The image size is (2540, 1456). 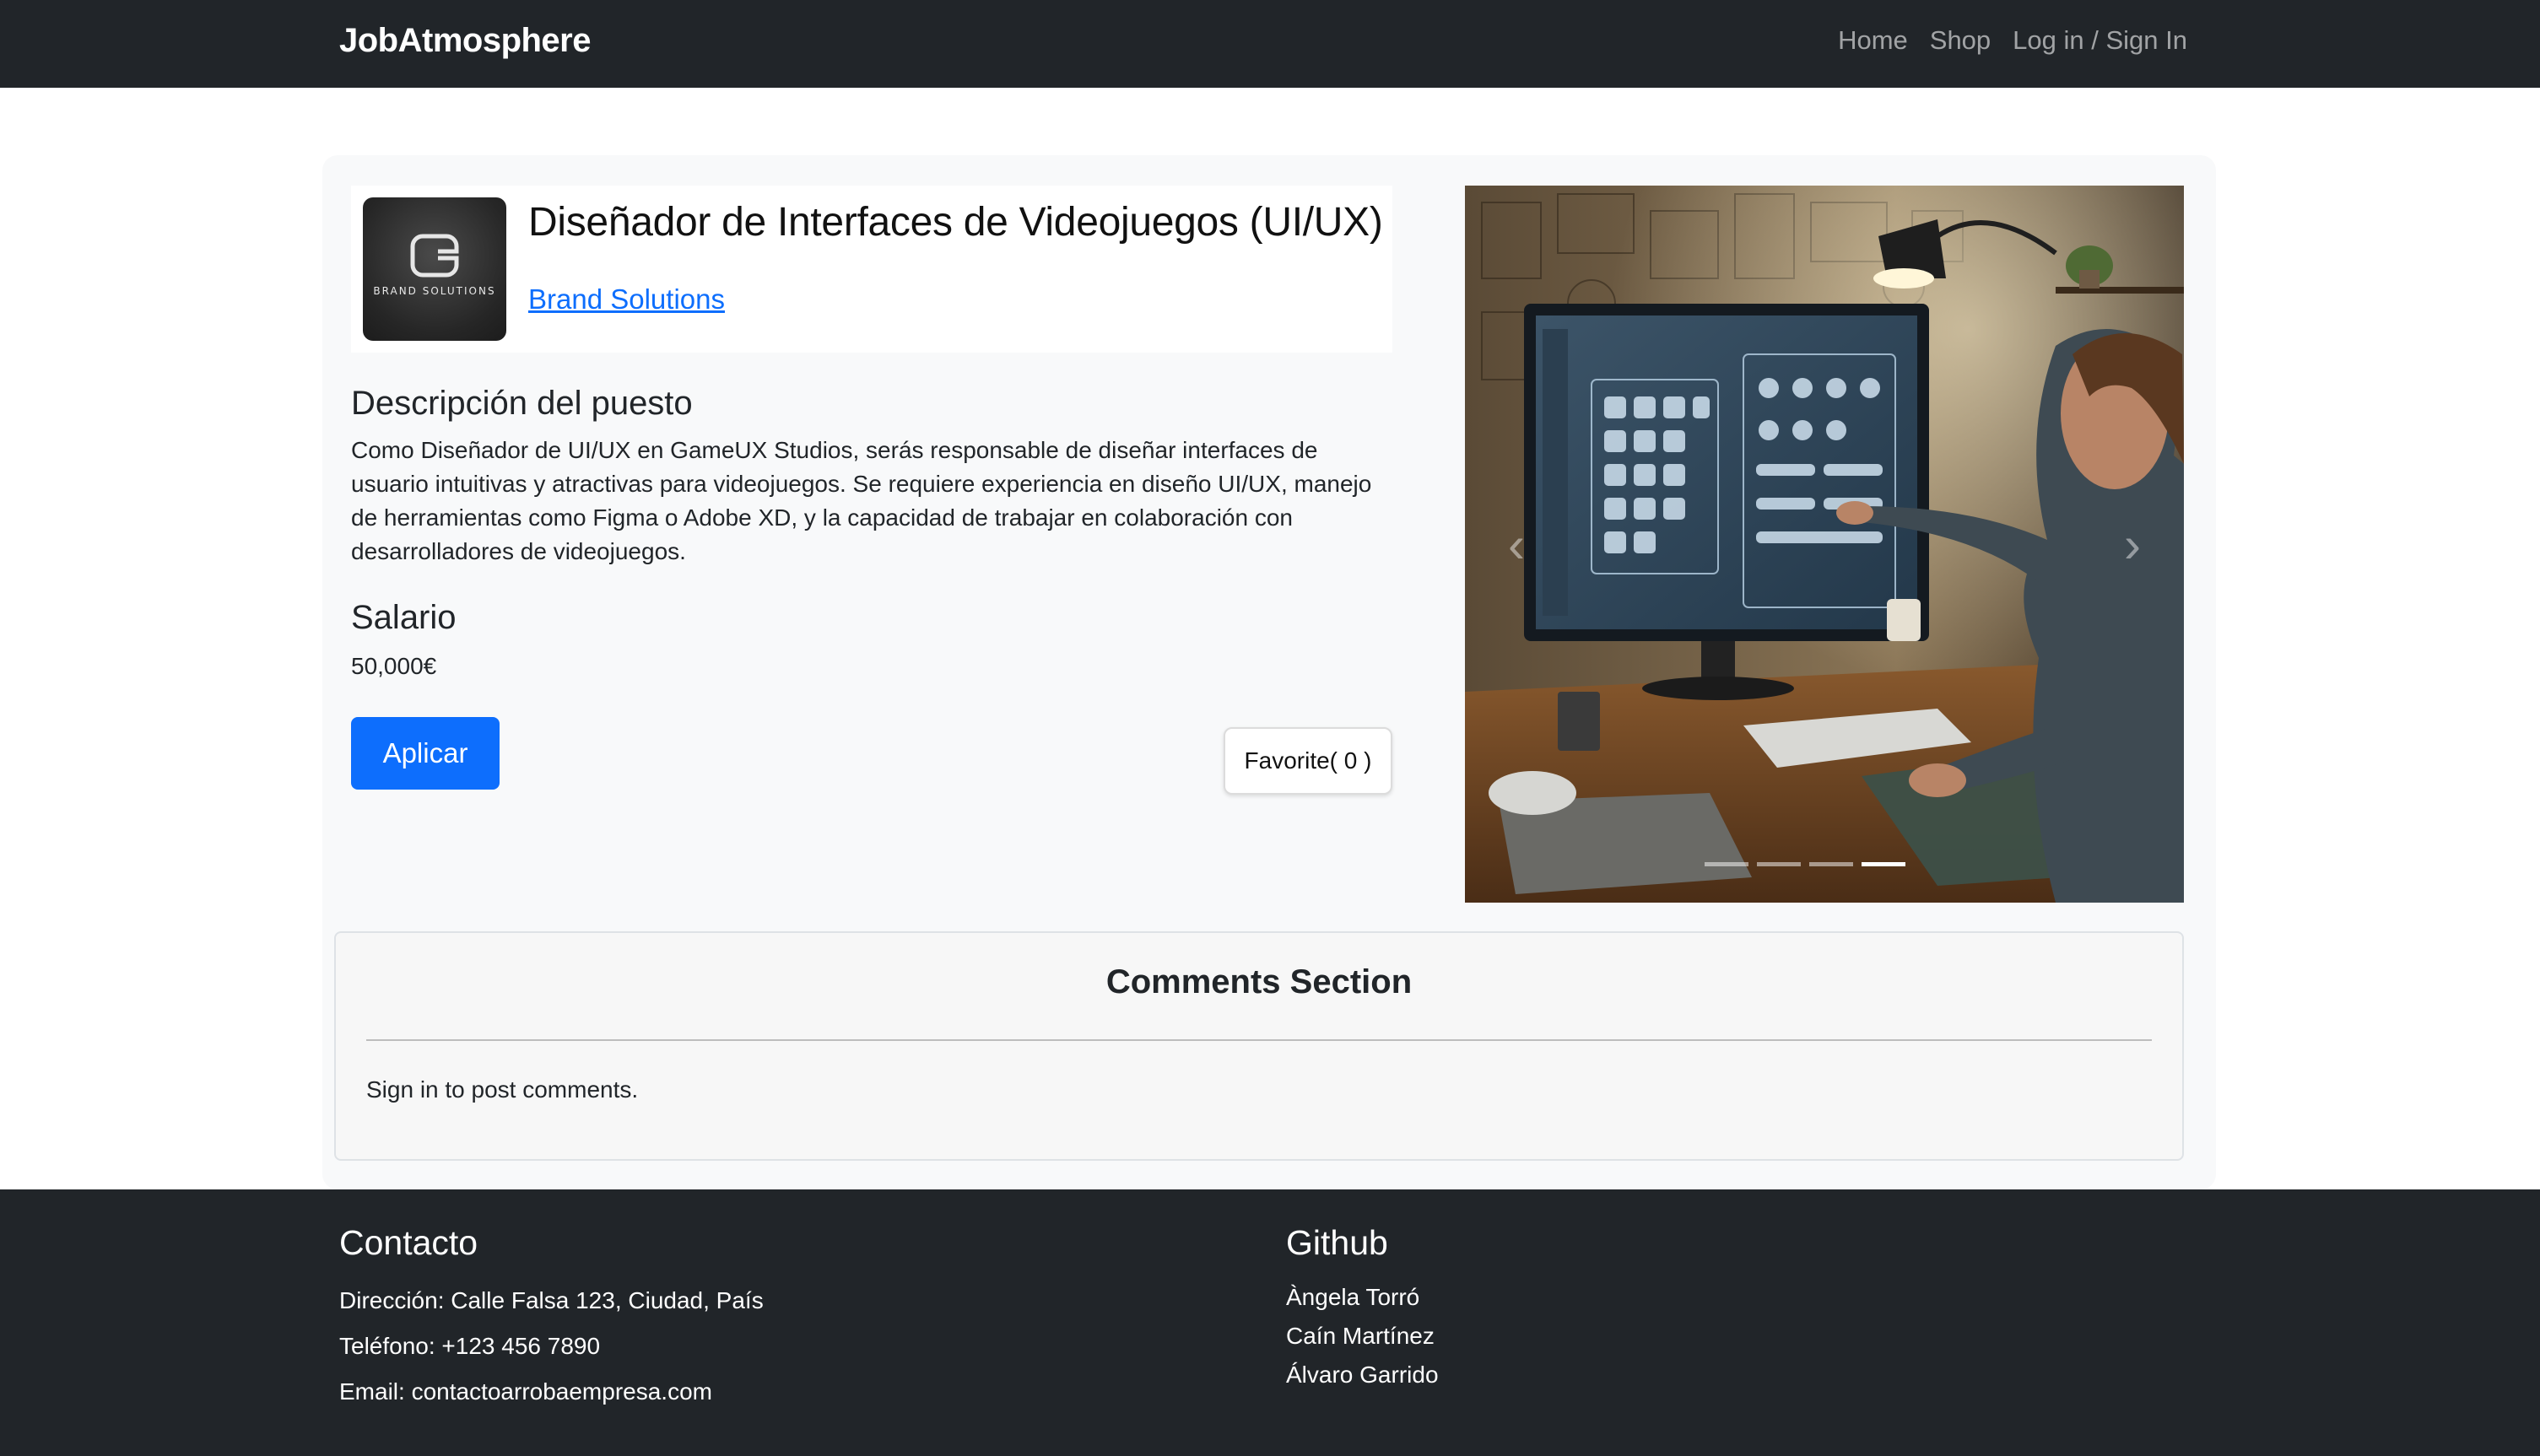 What do you see at coordinates (1270, 44) in the screenshot?
I see `navbar: JobAtmosphere Home Shop Log in / Sign In` at bounding box center [1270, 44].